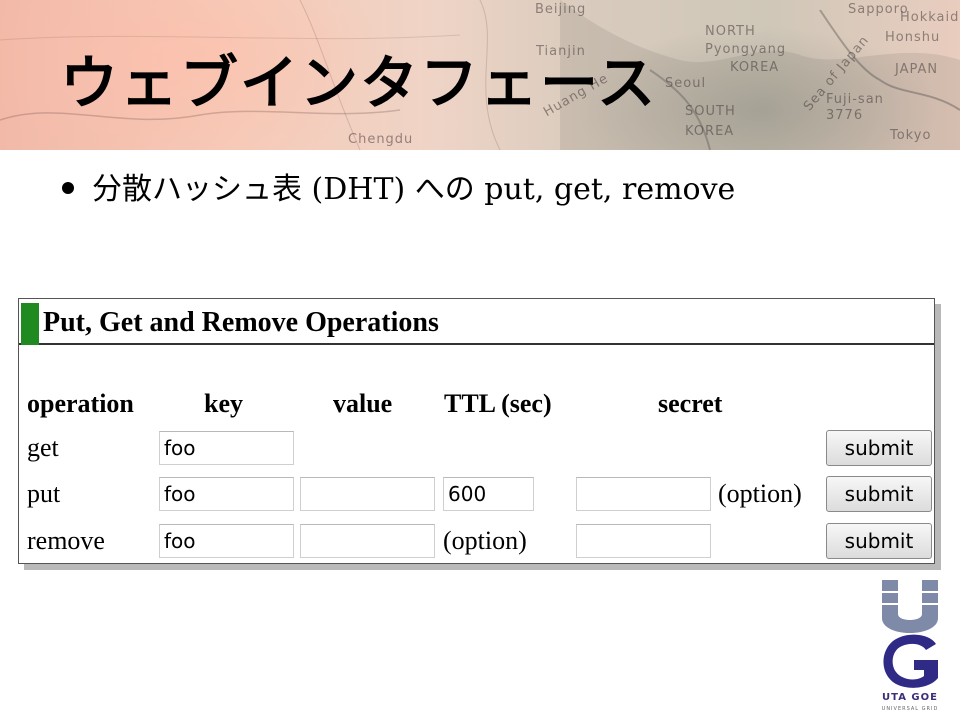  I want to click on row-label-get: get, so click(43, 447).